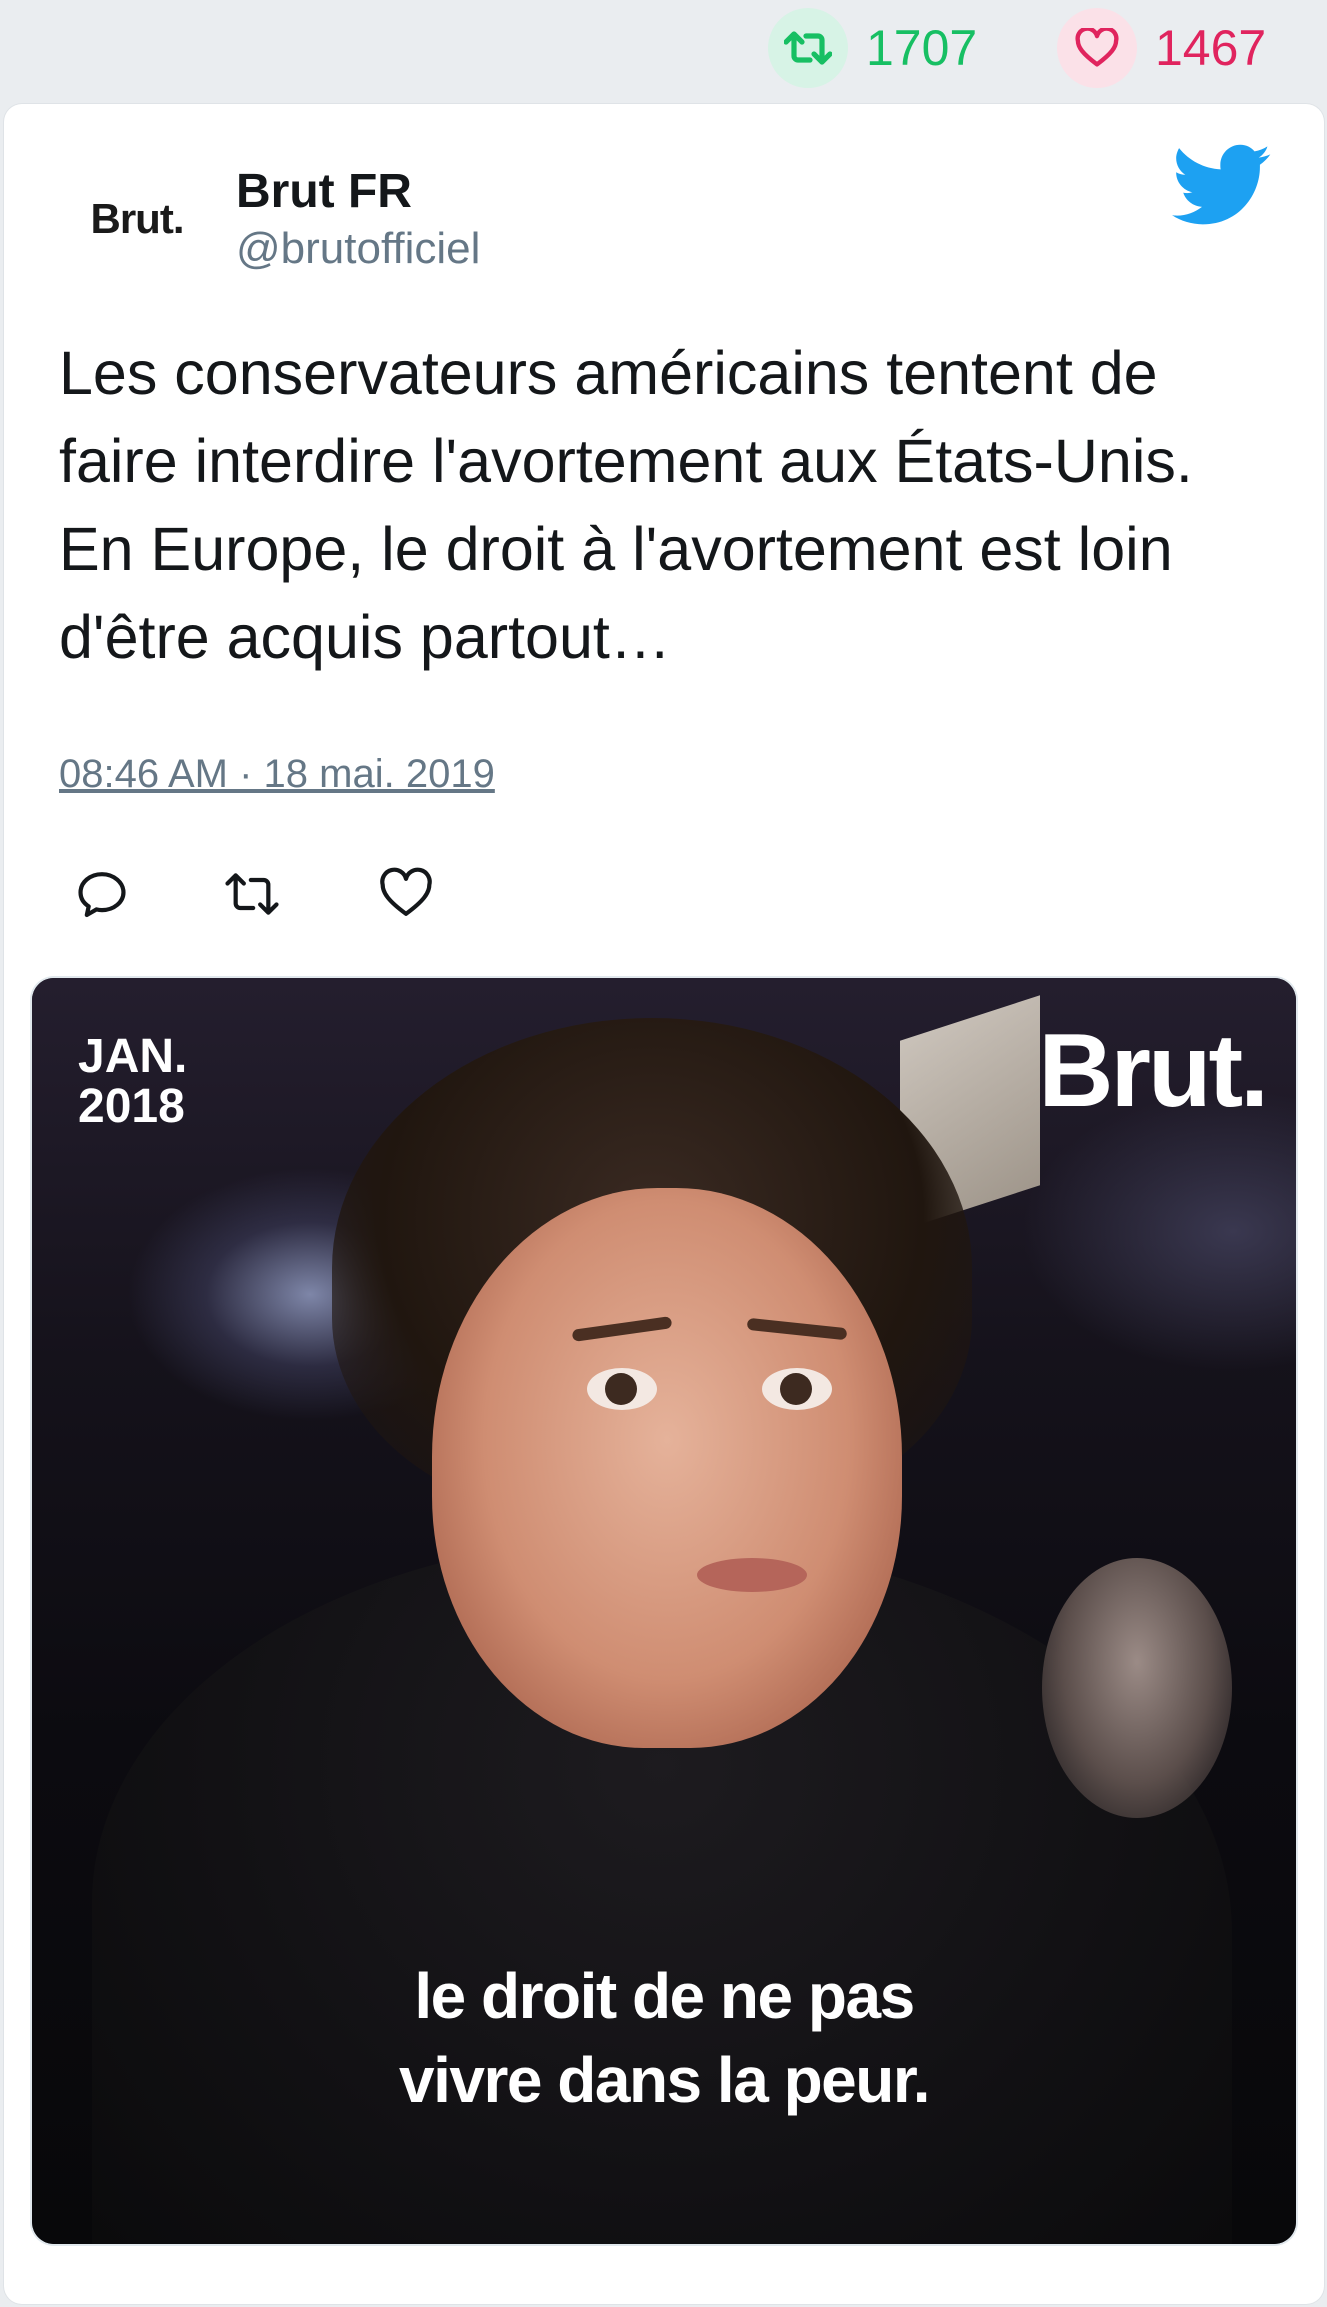 This screenshot has height=2307, width=1327. I want to click on video-date-month: JAN., so click(133, 1056).